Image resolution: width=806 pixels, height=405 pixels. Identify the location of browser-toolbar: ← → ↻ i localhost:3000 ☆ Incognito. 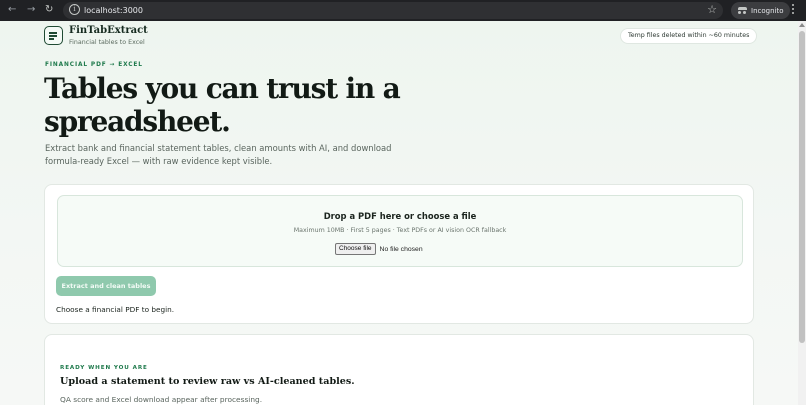
(403, 10).